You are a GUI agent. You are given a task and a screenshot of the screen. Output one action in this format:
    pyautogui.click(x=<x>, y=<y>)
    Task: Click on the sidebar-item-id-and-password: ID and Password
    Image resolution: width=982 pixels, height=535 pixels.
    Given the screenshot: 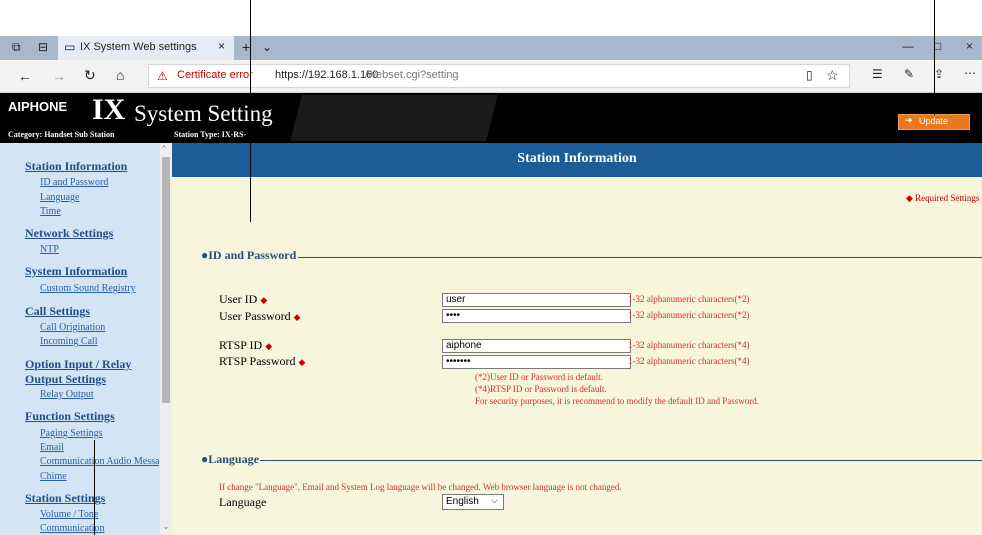 What is the action you would take?
    pyautogui.click(x=74, y=182)
    